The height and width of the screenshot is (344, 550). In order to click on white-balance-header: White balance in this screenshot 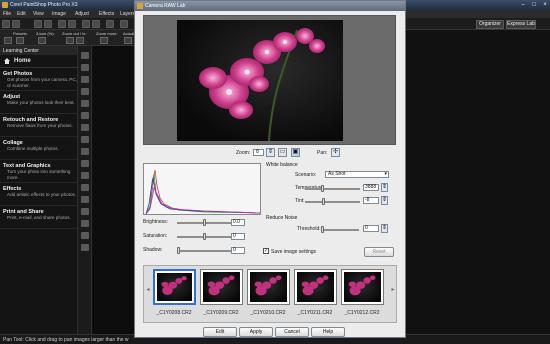, I will do `click(282, 165)`.